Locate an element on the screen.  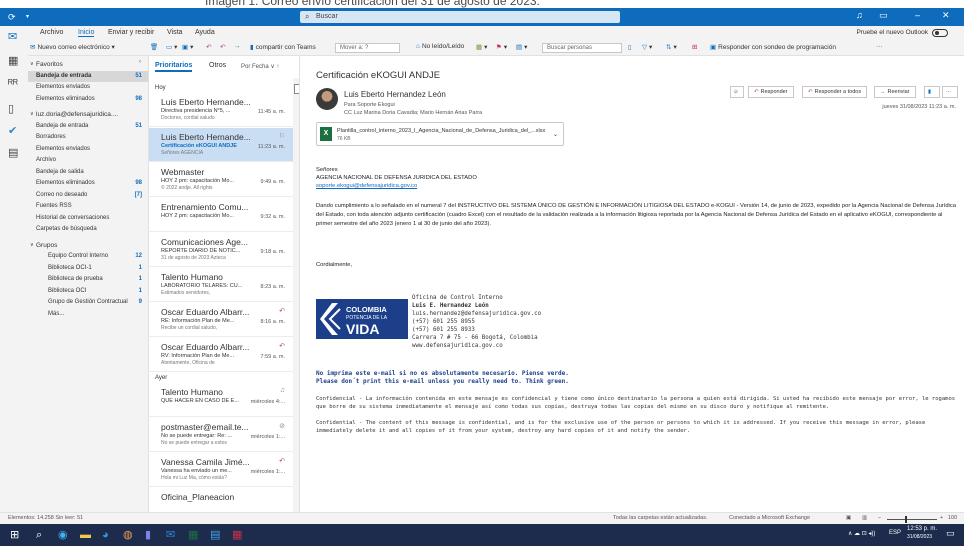
menu-ayuda: Ayuda is located at coordinates (205, 32).